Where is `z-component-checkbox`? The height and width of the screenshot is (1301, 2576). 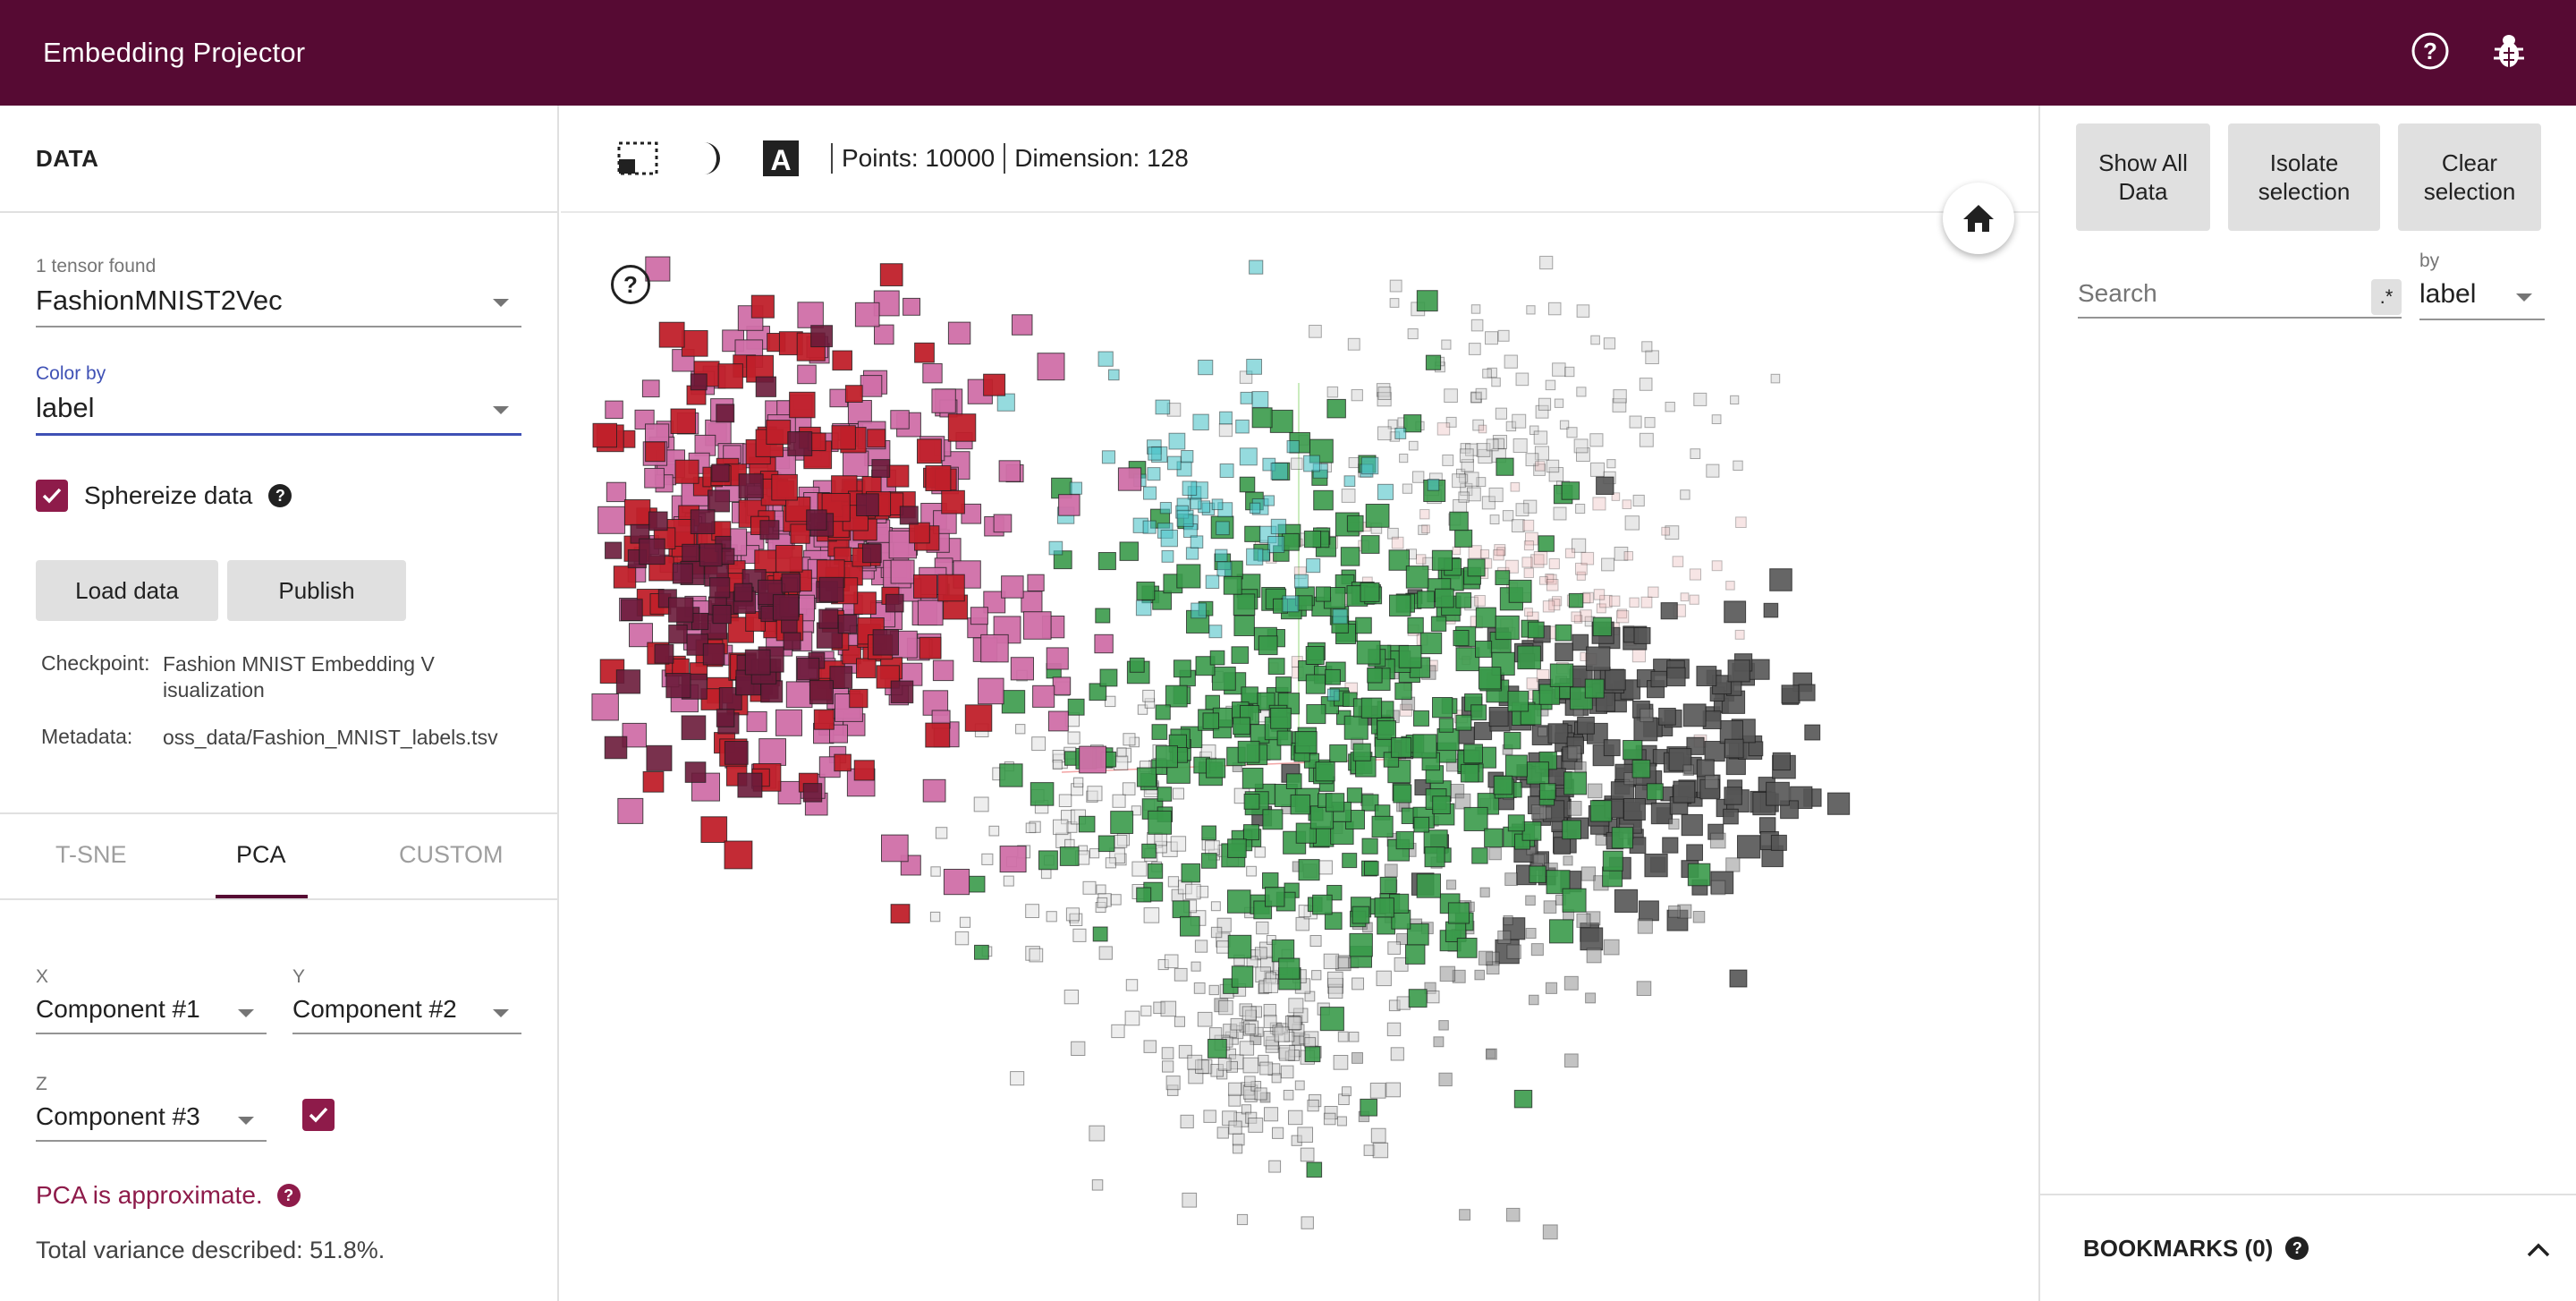
z-component-checkbox is located at coordinates (318, 1115).